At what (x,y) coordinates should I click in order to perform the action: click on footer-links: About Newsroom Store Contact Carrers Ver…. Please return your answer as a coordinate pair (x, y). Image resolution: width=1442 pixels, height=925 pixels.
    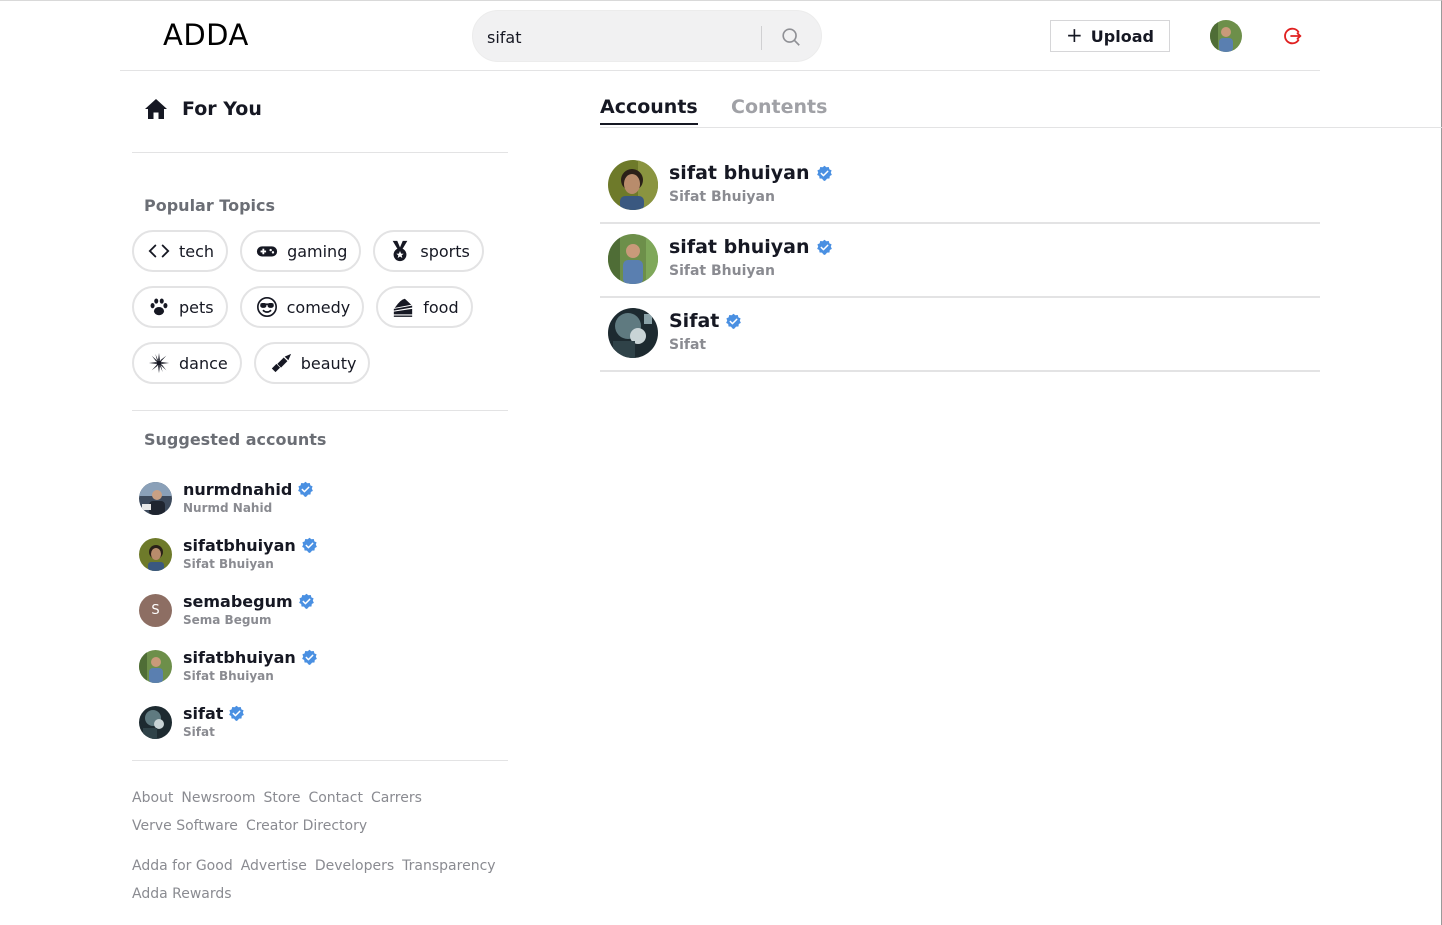
    Looking at the image, I should click on (320, 846).